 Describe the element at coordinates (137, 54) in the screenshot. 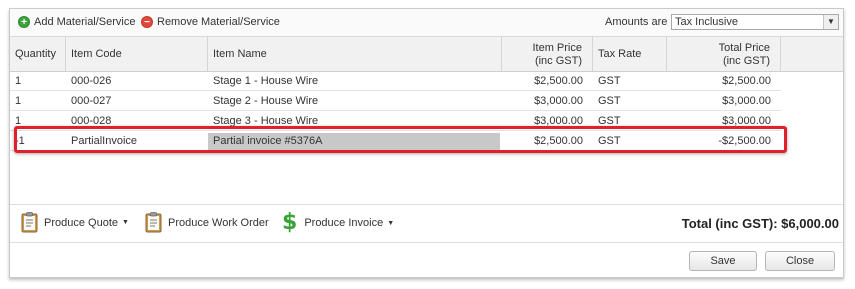

I see `col-item-code: Item Code` at that location.